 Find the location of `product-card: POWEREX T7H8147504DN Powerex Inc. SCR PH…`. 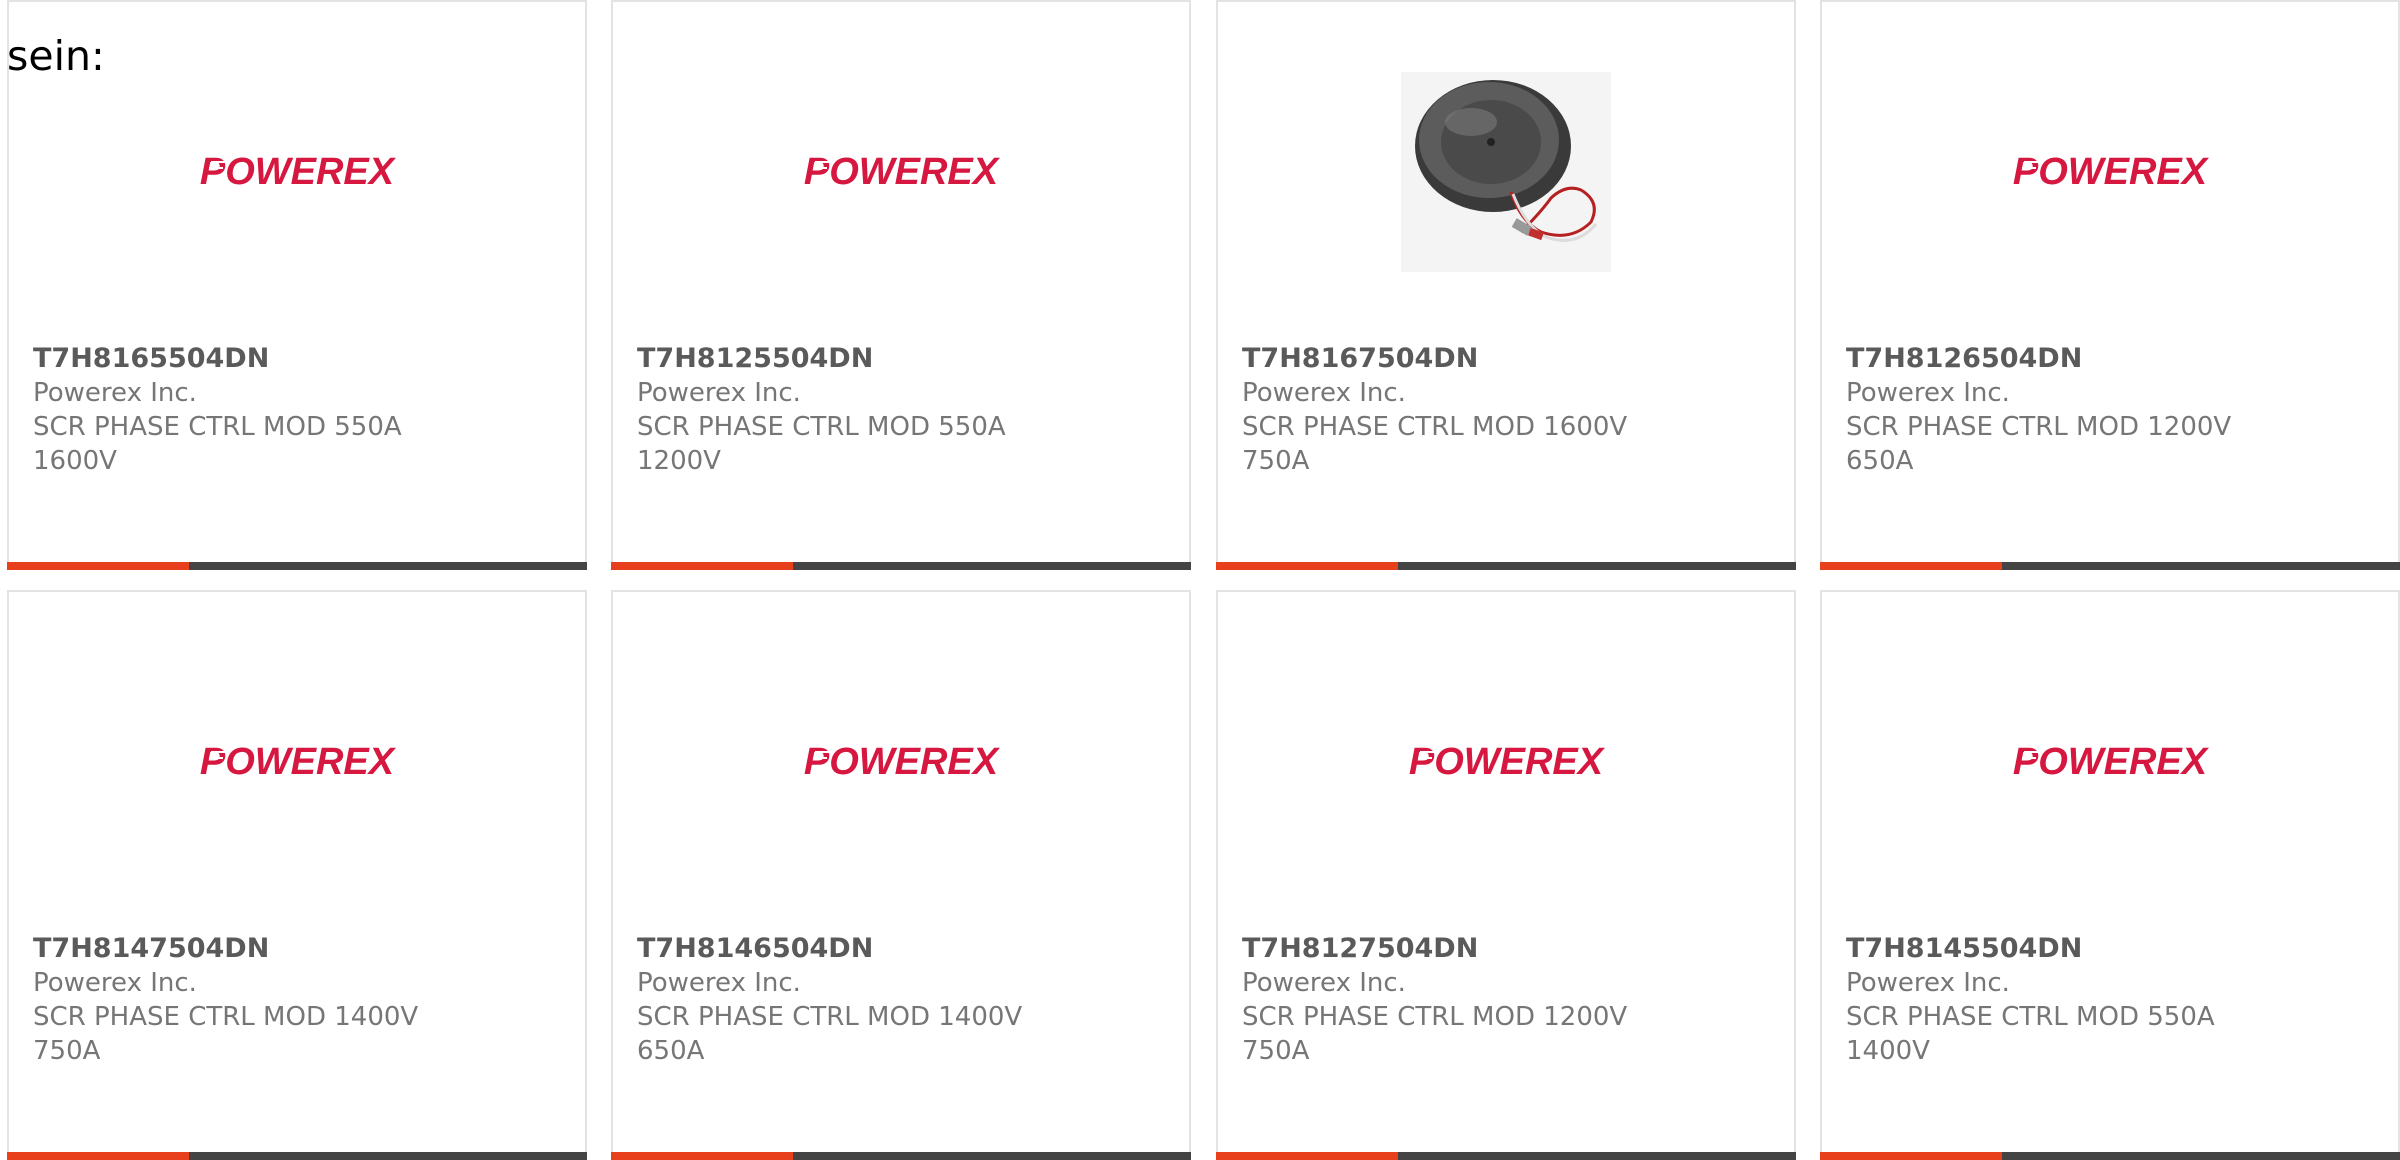

product-card: POWEREX T7H8147504DN Powerex Inc. SCR PH… is located at coordinates (297, 875).